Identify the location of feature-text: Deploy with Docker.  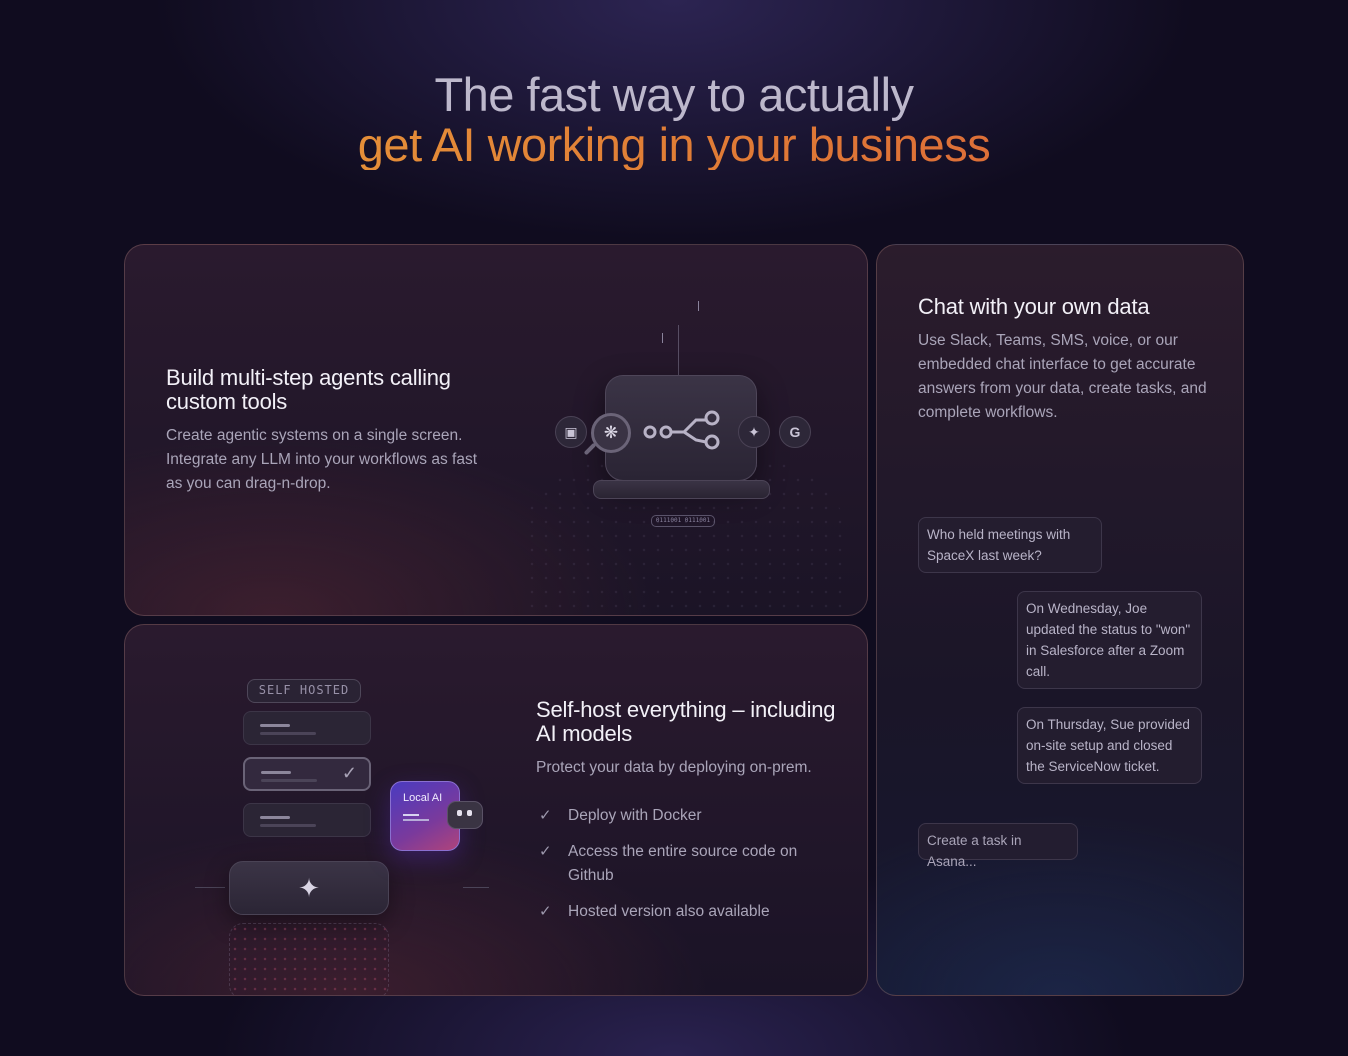
(635, 815).